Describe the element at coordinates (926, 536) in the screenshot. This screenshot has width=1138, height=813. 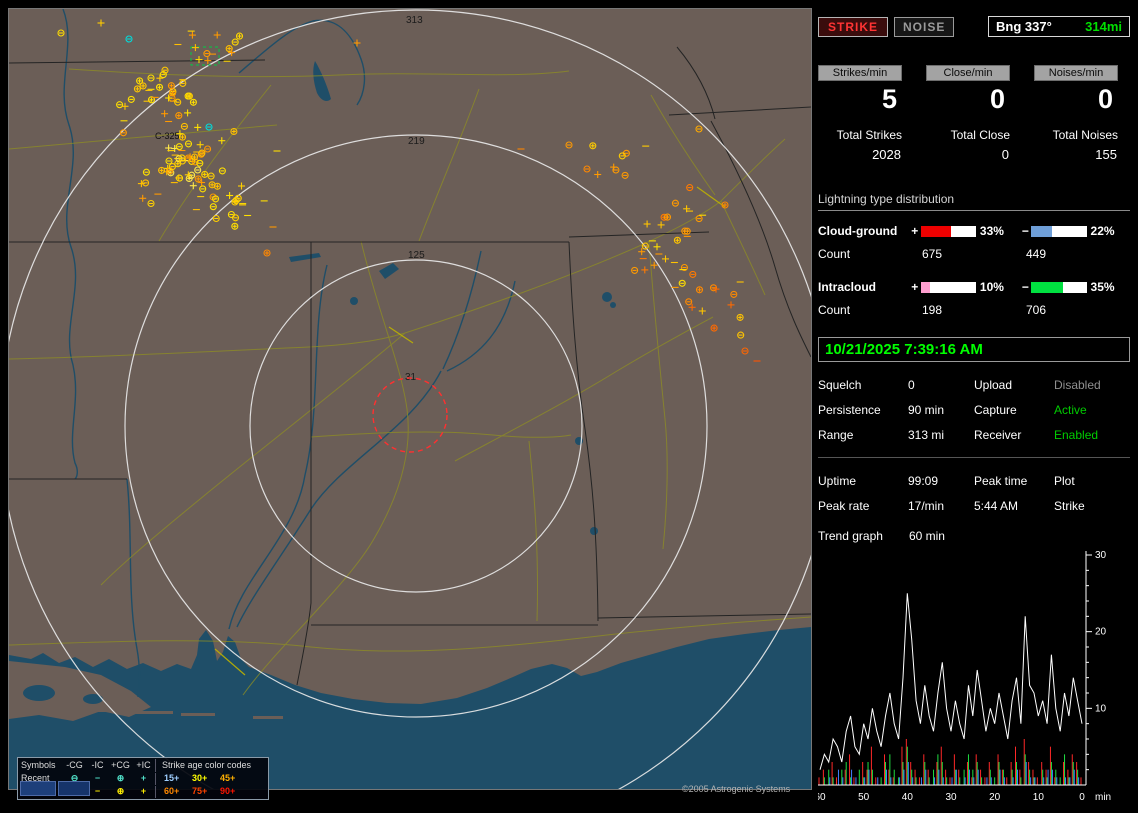
I see `trend-window-value: 60 min` at that location.